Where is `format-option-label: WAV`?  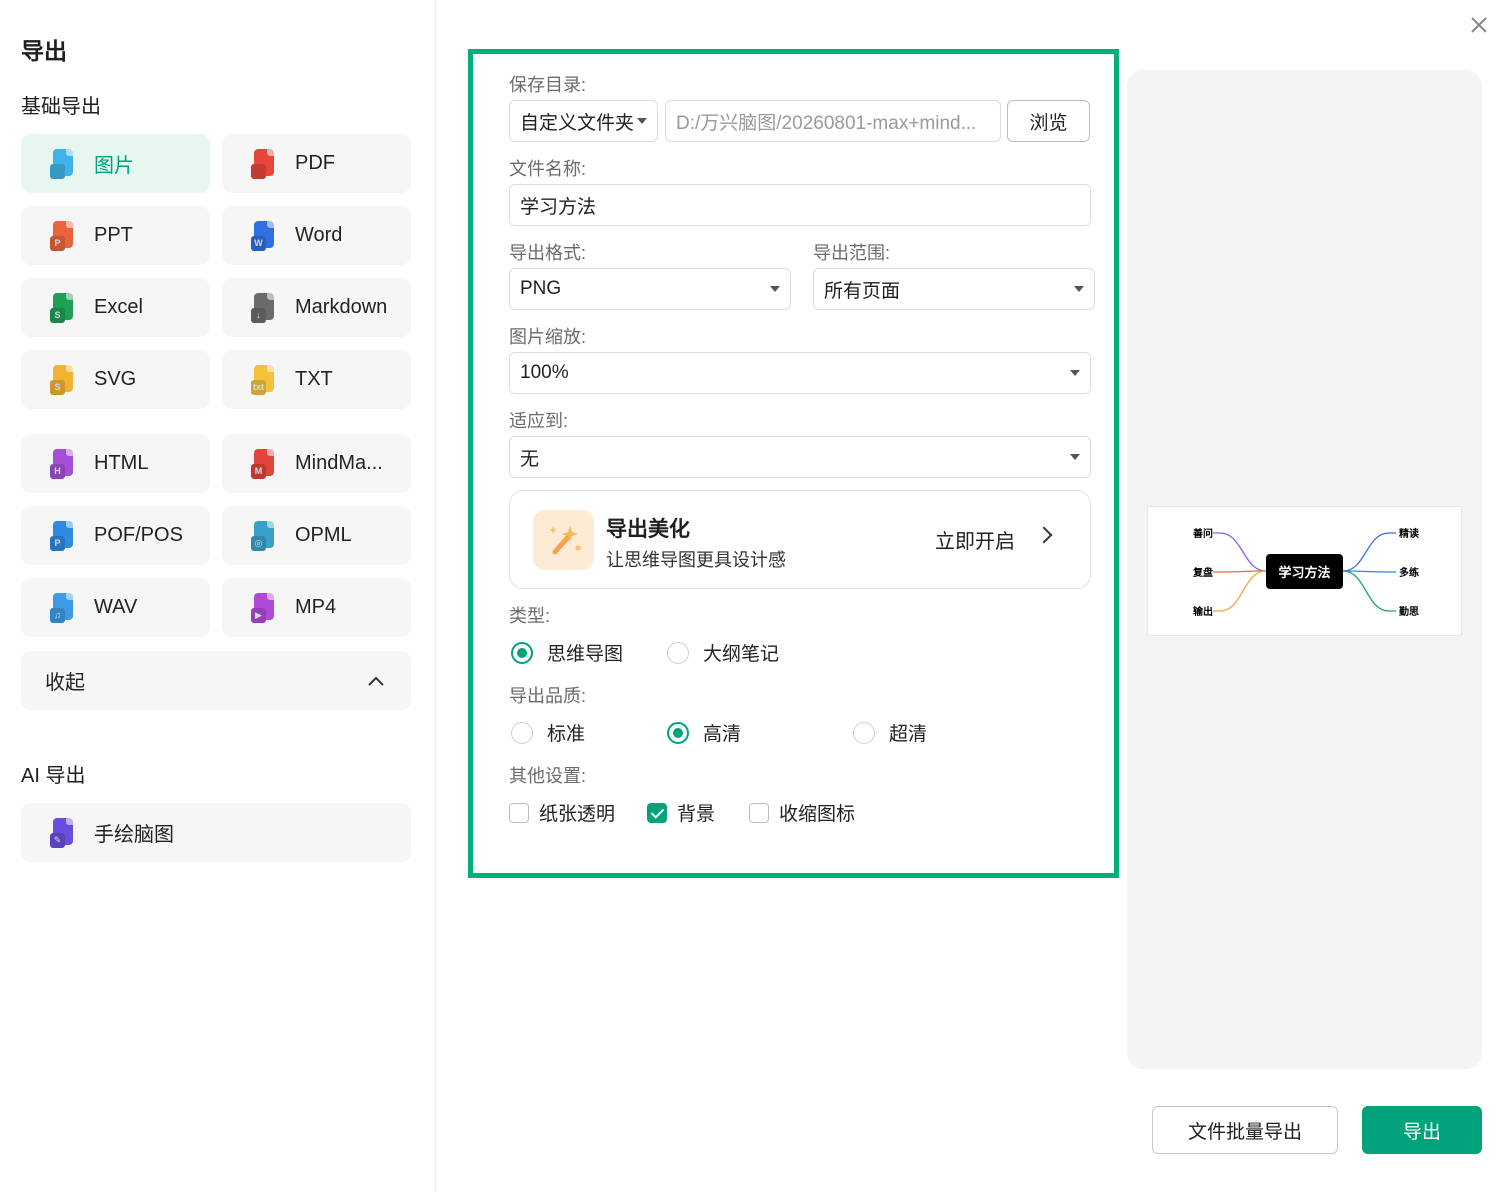
format-option-label: WAV is located at coordinates (116, 607).